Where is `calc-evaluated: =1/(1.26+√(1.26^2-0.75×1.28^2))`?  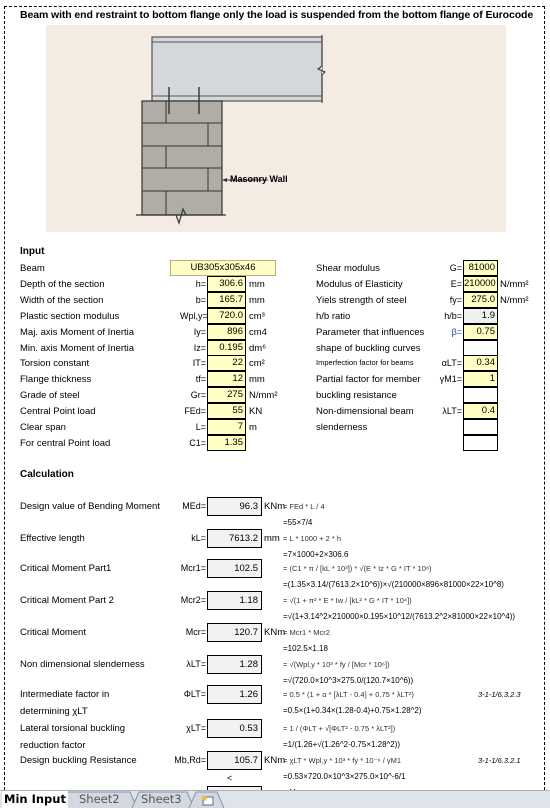 calc-evaluated: =1/(1.26+√(1.26^2-0.75×1.28^2)) is located at coordinates (342, 744).